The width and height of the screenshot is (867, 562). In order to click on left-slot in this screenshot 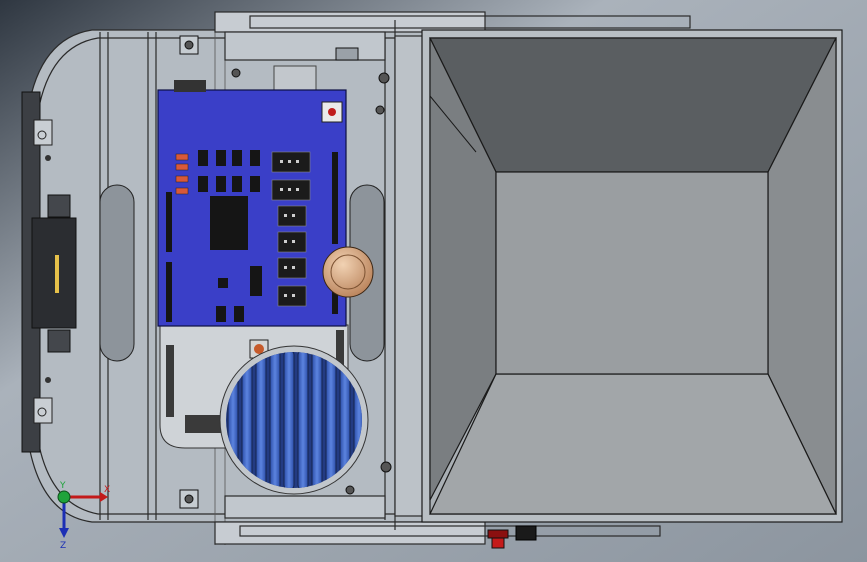, I will do `click(117, 273)`.